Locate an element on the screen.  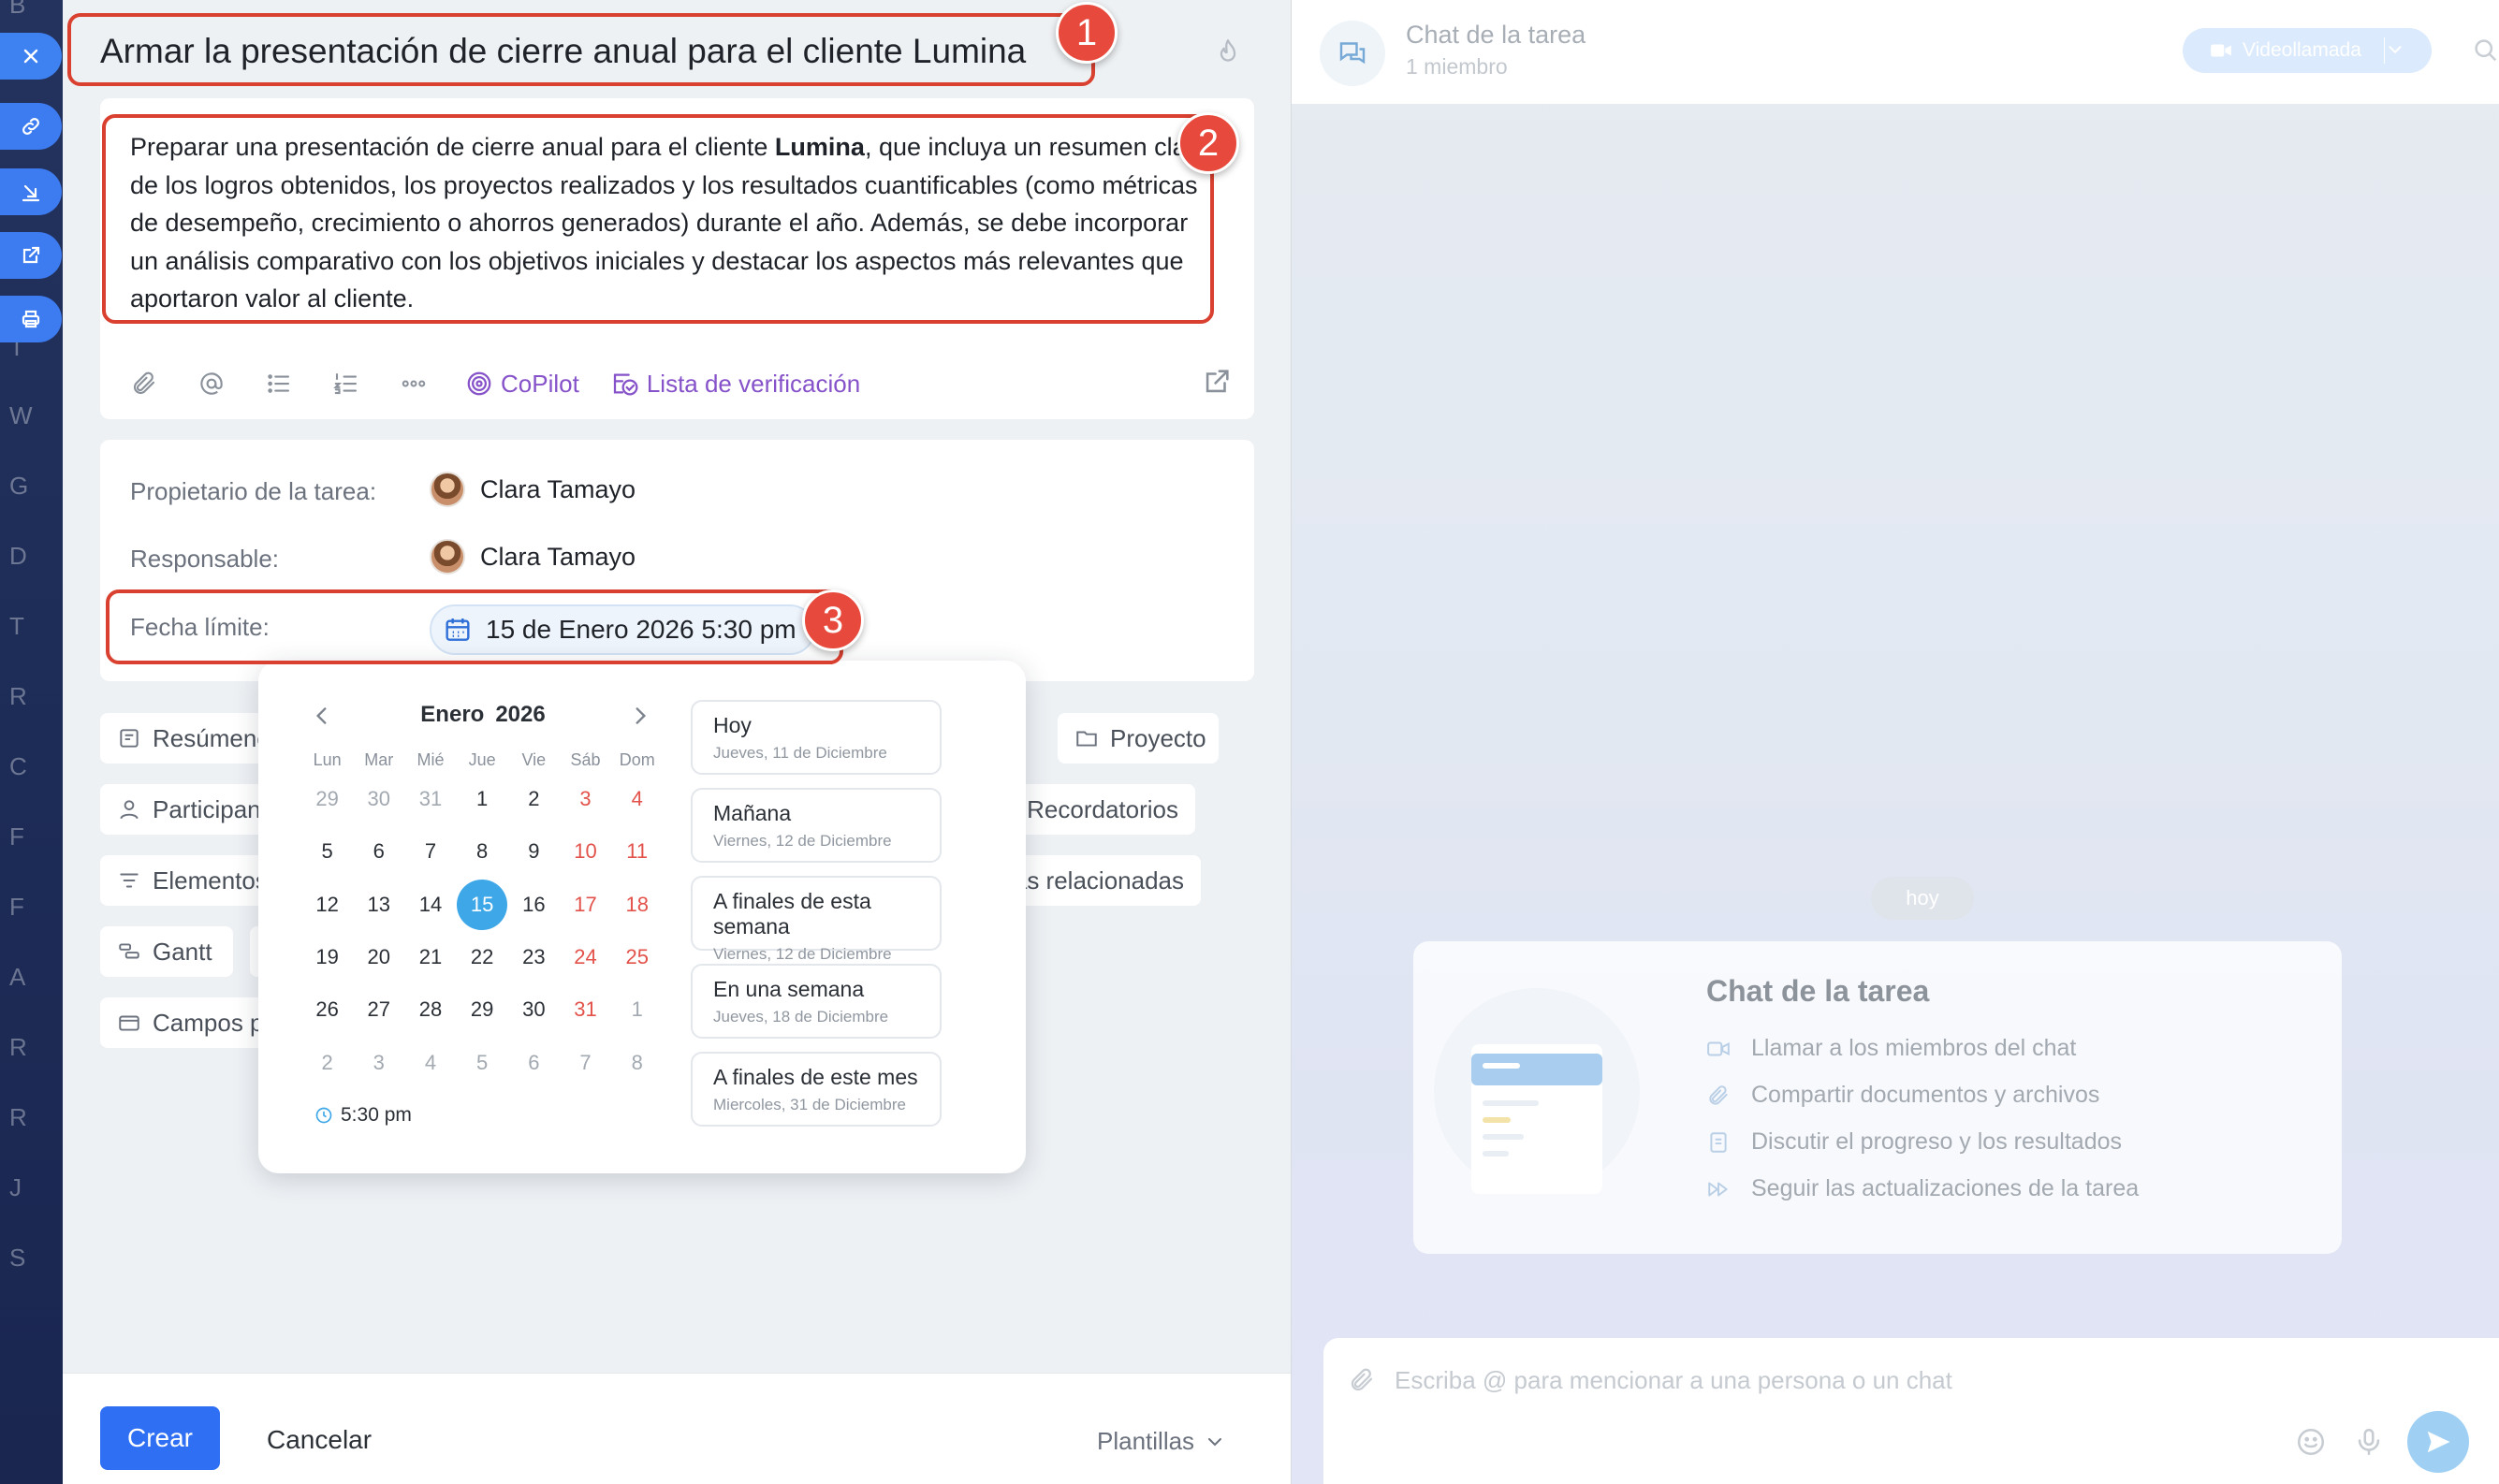
sidebar-row: G is located at coordinates (31, 485).